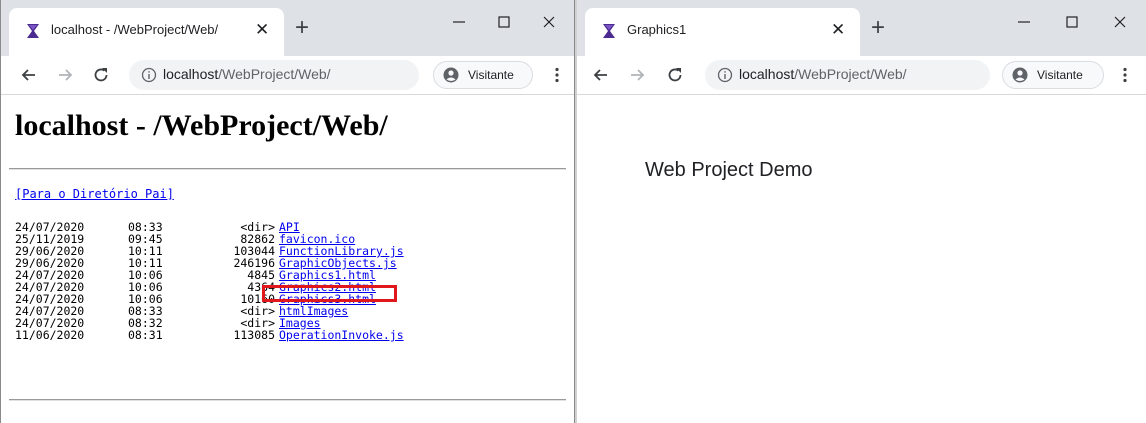  I want to click on entry-size: 113085, so click(254, 335).